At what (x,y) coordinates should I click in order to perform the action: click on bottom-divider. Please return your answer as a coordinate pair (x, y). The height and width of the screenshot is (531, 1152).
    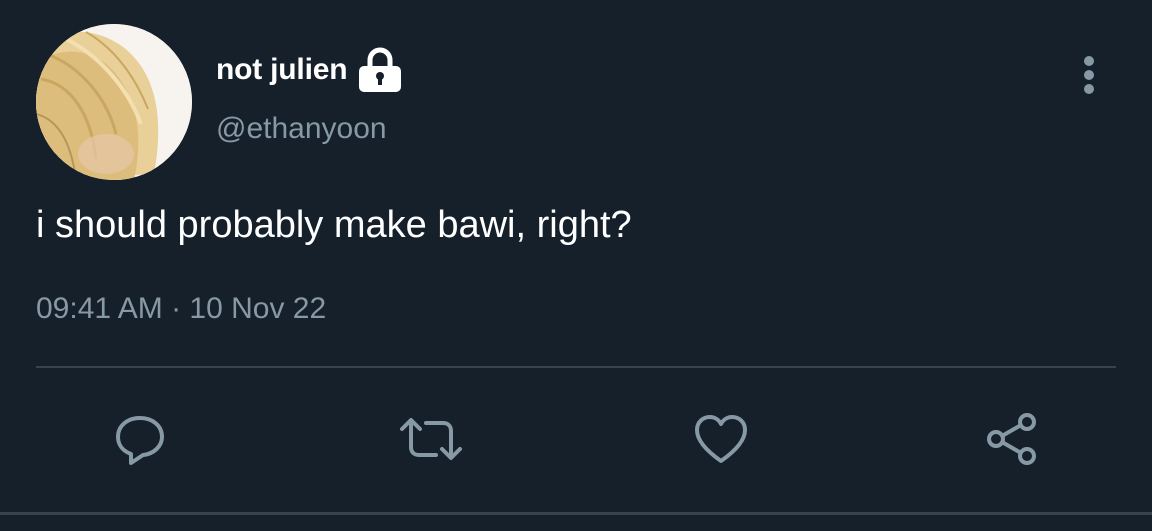
    Looking at the image, I should click on (576, 513).